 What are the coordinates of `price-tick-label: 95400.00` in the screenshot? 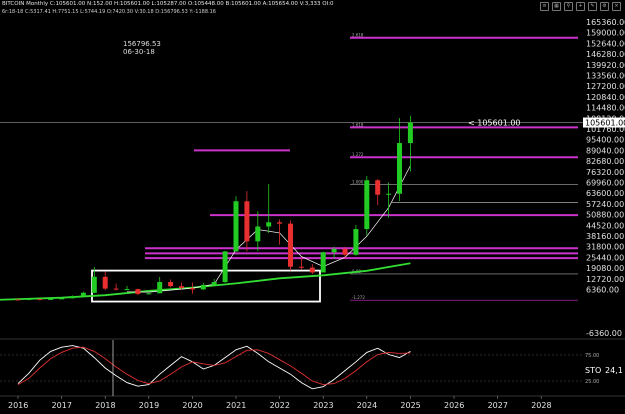 It's located at (605, 140).